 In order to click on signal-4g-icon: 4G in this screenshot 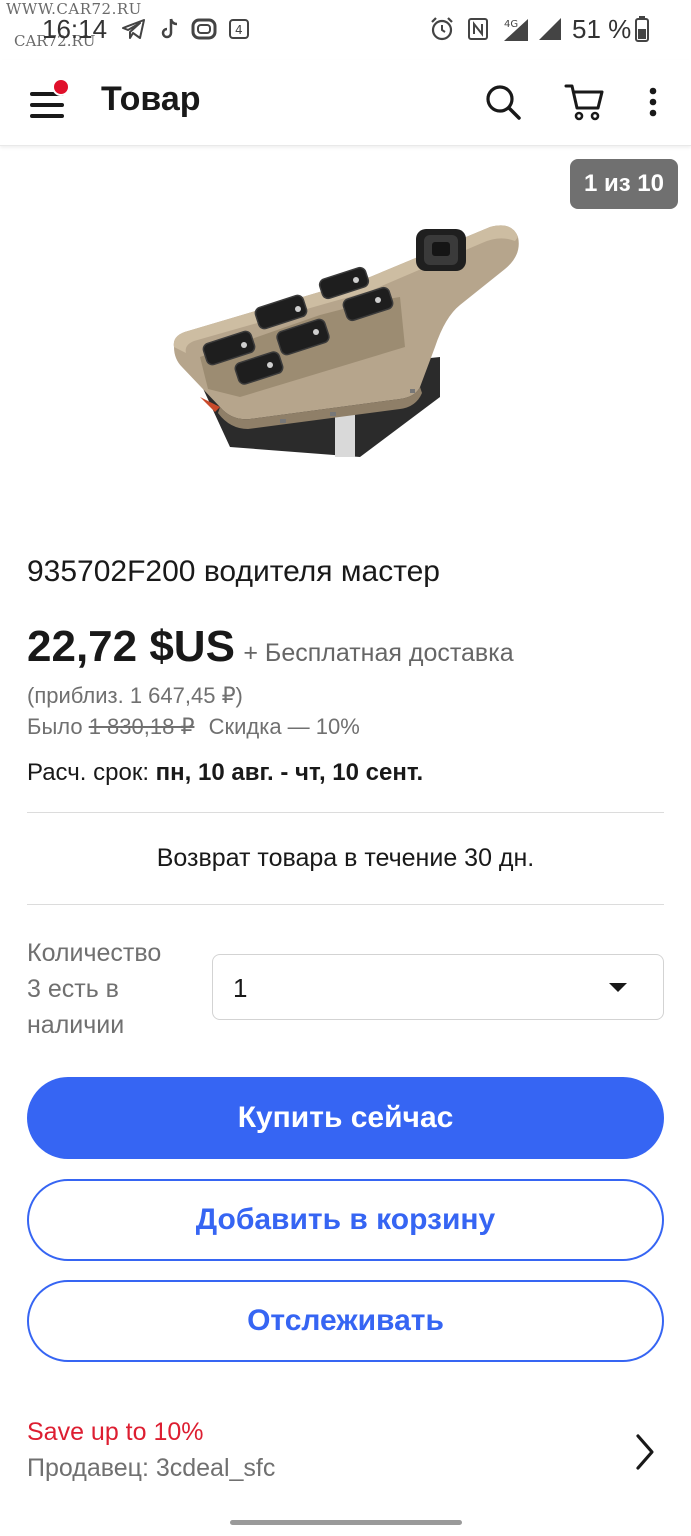, I will do `click(516, 29)`.